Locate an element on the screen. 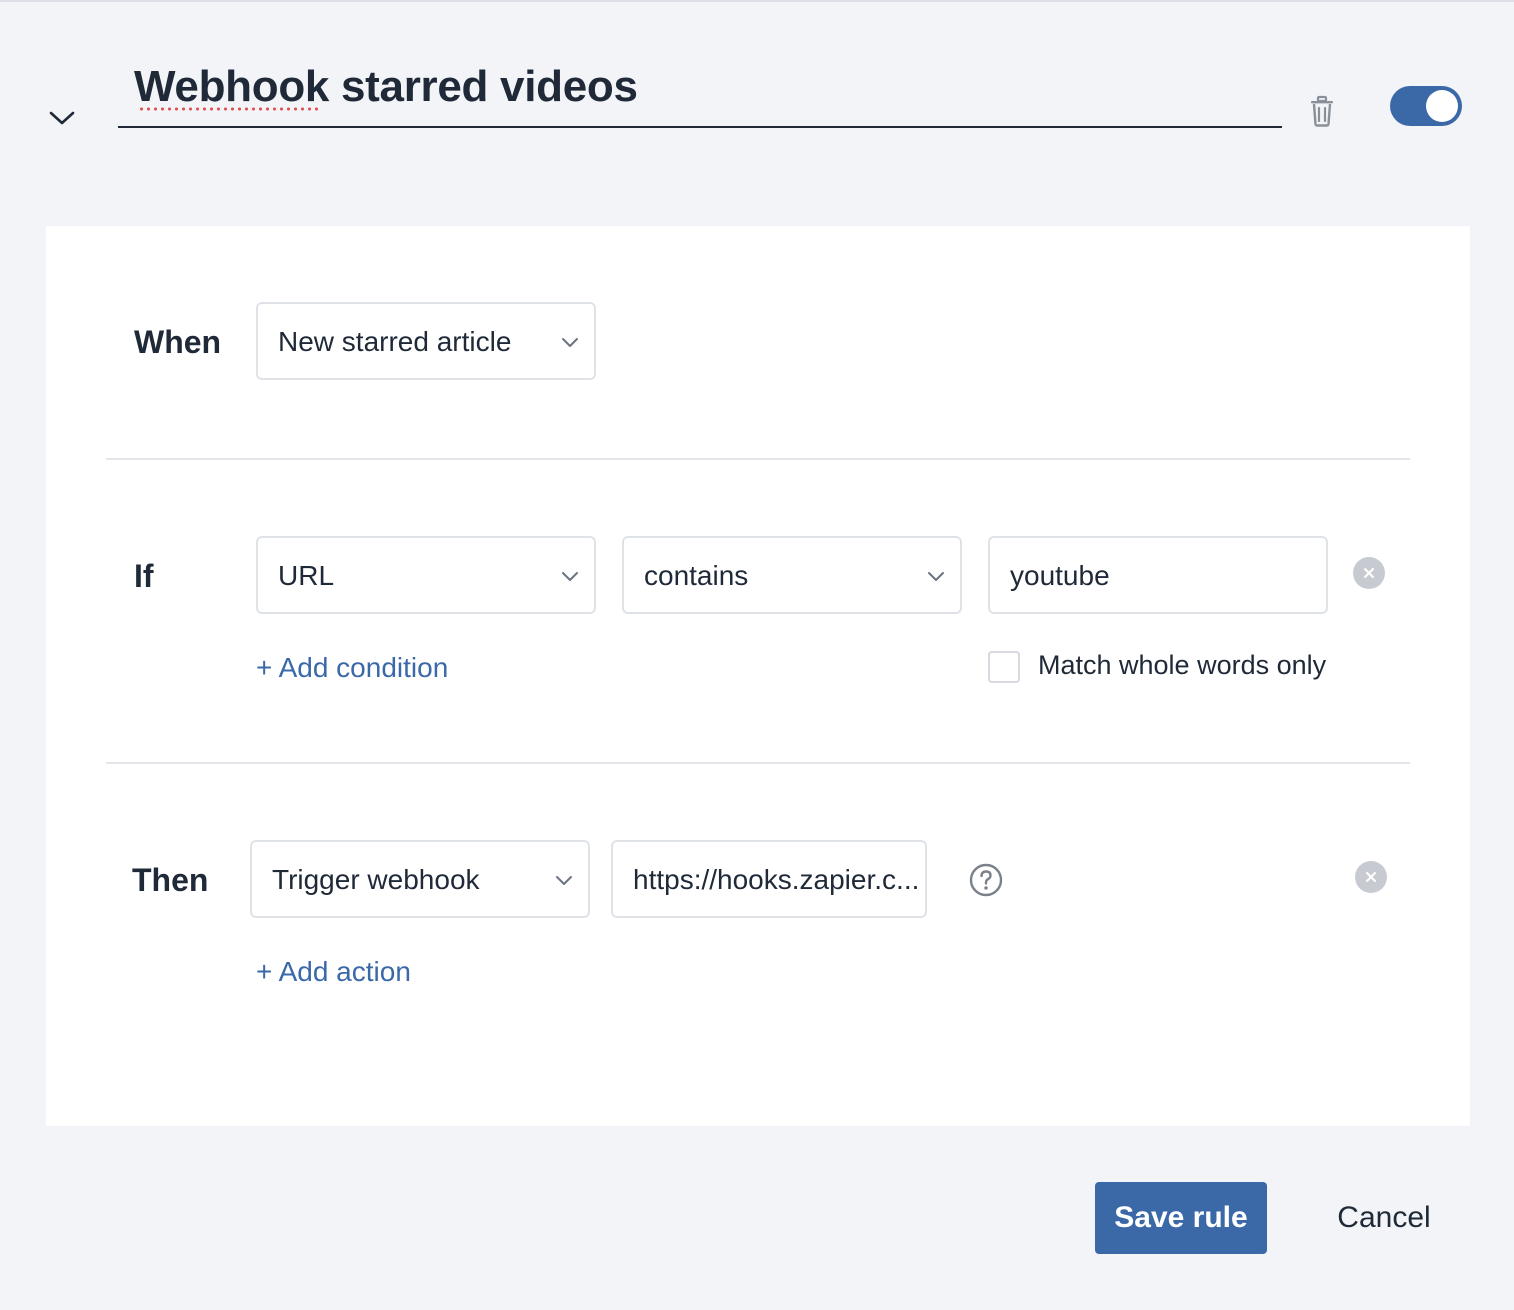 This screenshot has height=1310, width=1514. condition-field-value: URL is located at coordinates (306, 575).